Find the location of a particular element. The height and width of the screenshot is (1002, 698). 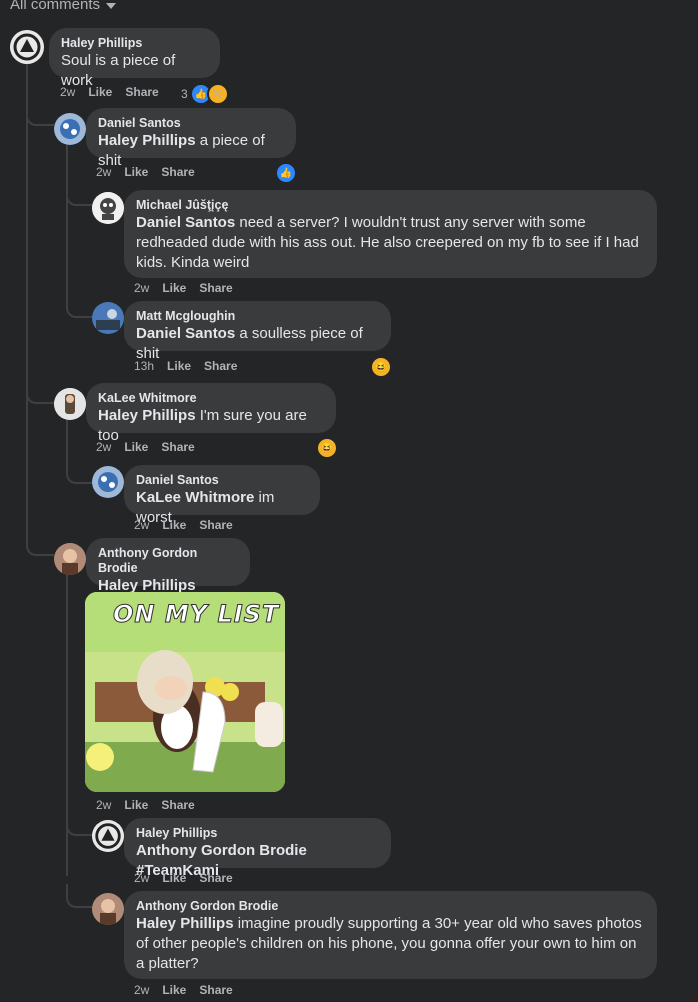

mention-link: KaLee Whitmore is located at coordinates (195, 497).